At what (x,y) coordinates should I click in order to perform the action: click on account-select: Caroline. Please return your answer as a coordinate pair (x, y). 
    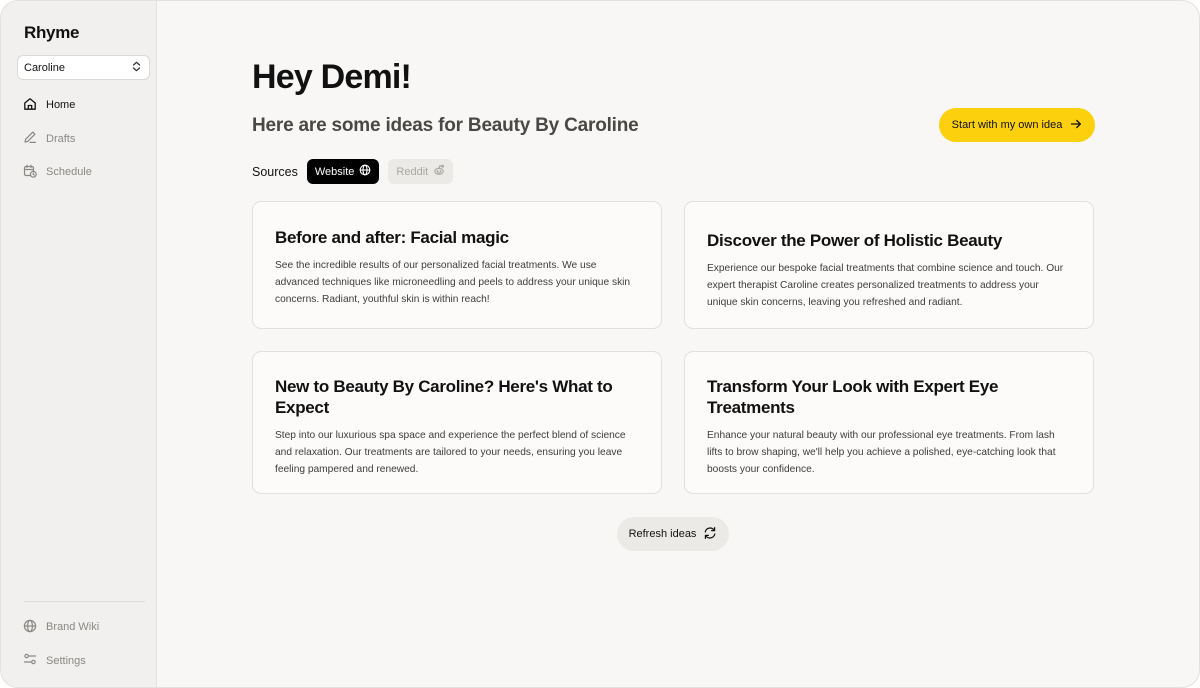
    Looking at the image, I should click on (83, 67).